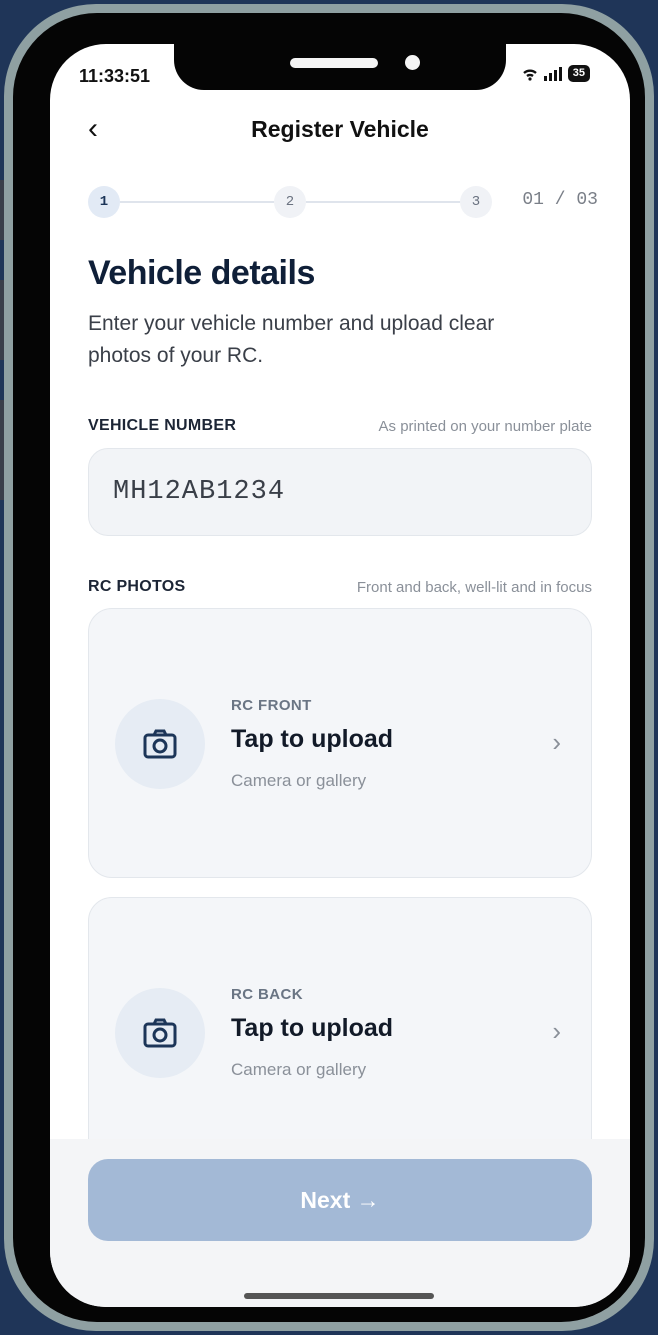  I want to click on step-3: 3, so click(476, 202).